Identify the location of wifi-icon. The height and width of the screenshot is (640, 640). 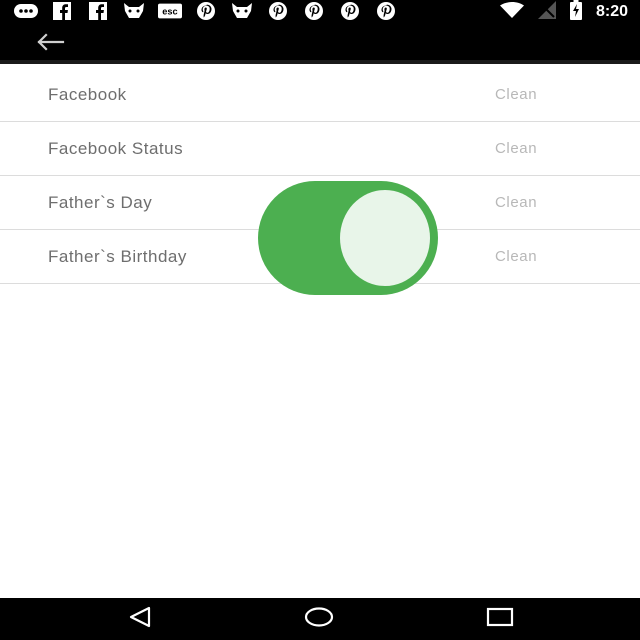
(511, 12).